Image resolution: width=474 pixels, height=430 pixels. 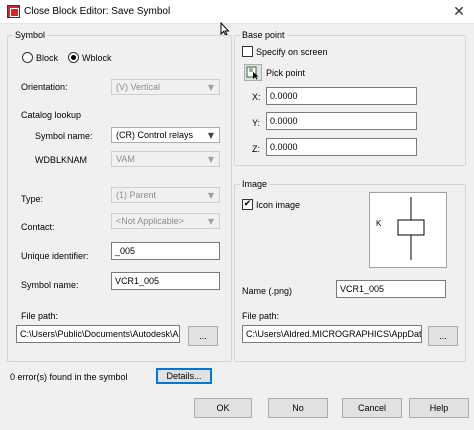 What do you see at coordinates (13, 11) in the screenshot?
I see `app-icon` at bounding box center [13, 11].